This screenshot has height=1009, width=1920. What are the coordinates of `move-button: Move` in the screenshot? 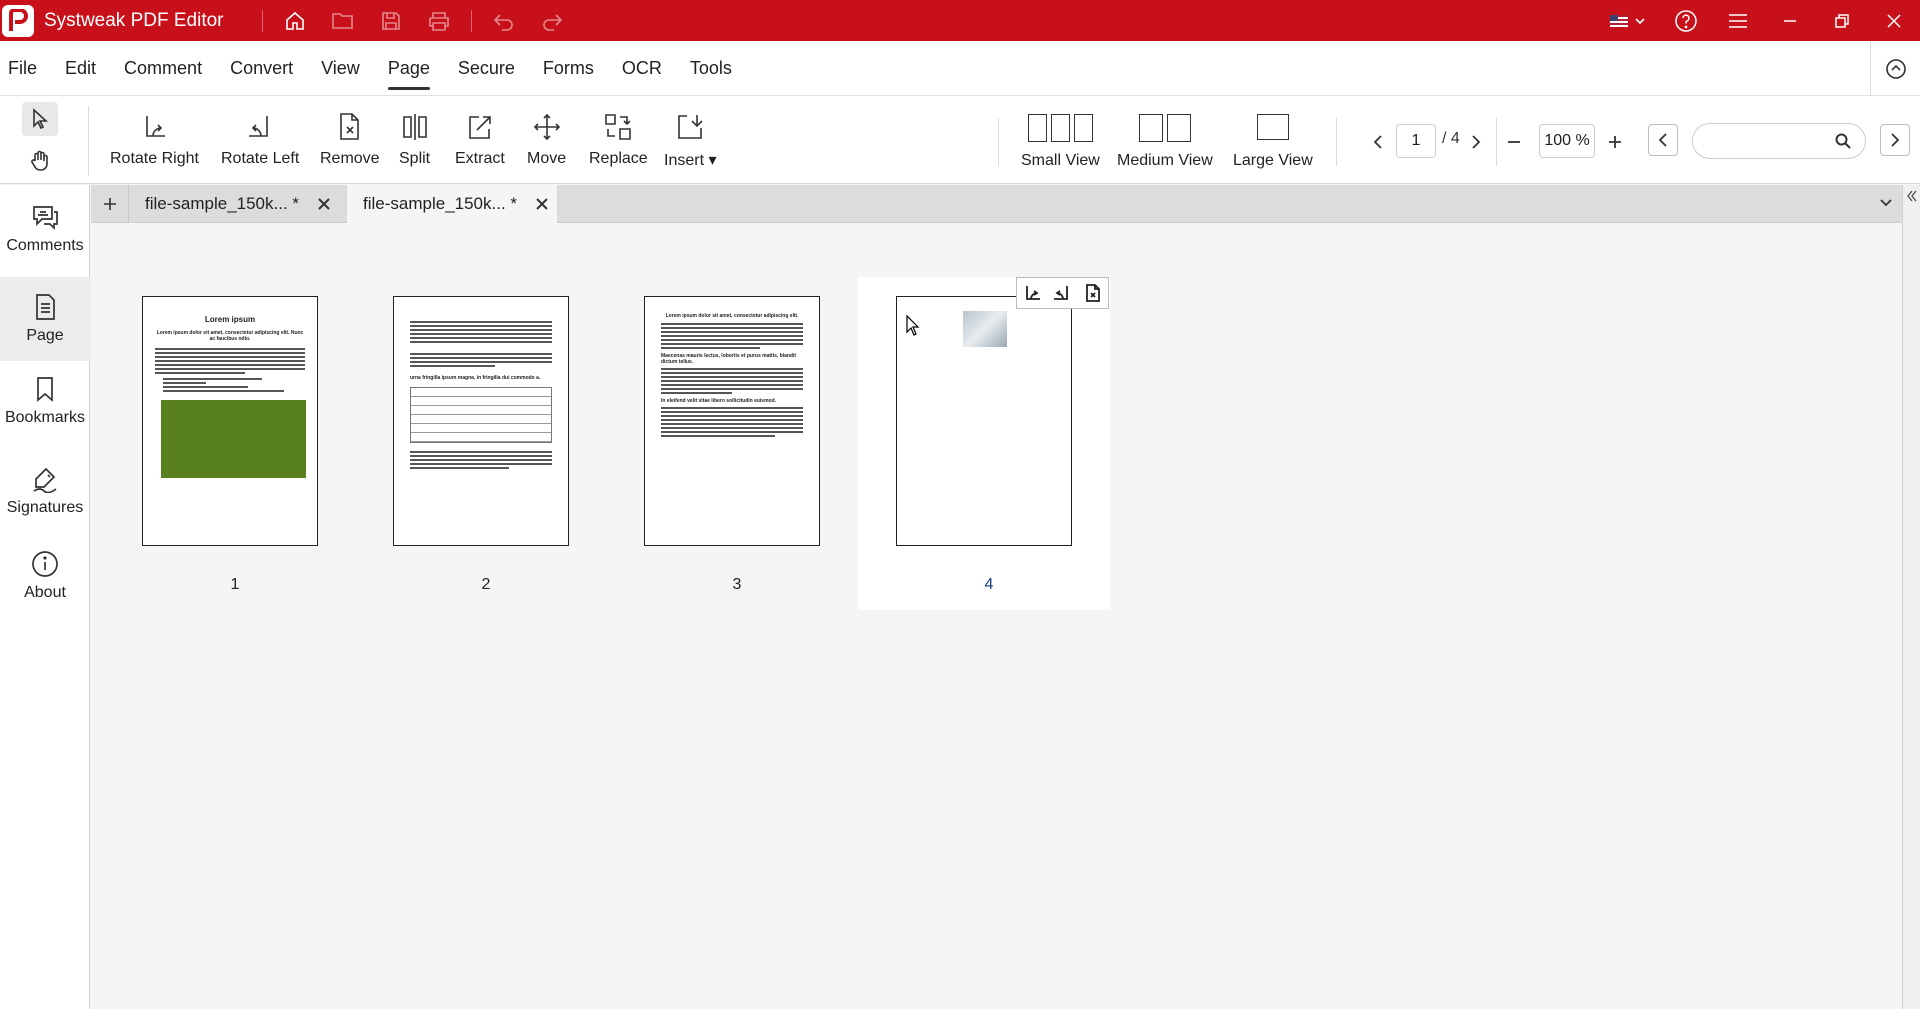 It's located at (546, 144).